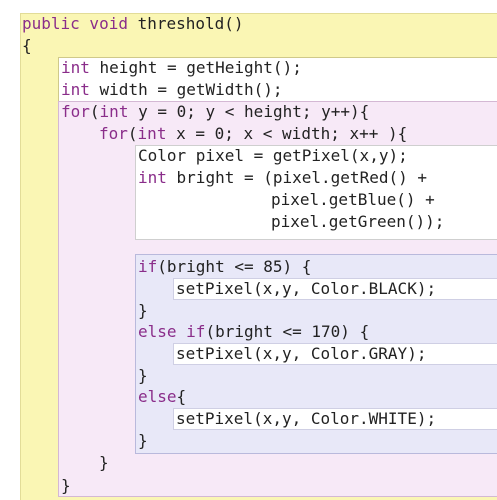 The width and height of the screenshot is (497, 500). Describe the element at coordinates (301, 354) in the screenshot. I see `set-gray-line: setPixel(x,y, Color.GRAY);` at that location.